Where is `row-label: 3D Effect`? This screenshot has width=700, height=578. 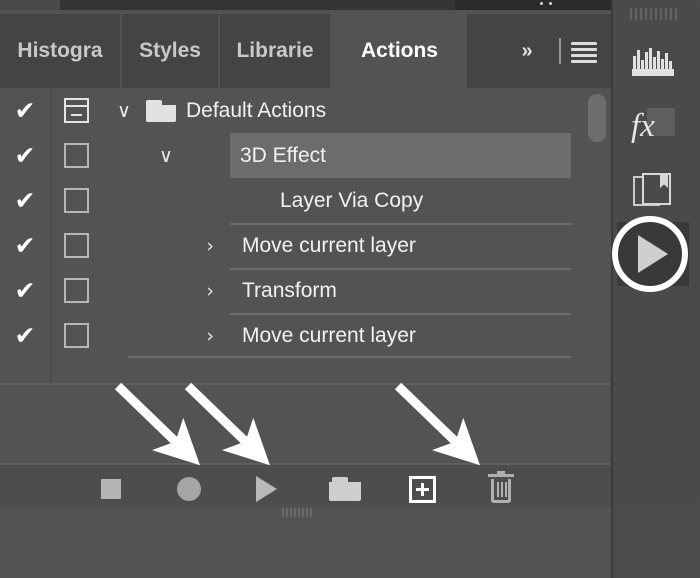
row-label: 3D Effect is located at coordinates (283, 155).